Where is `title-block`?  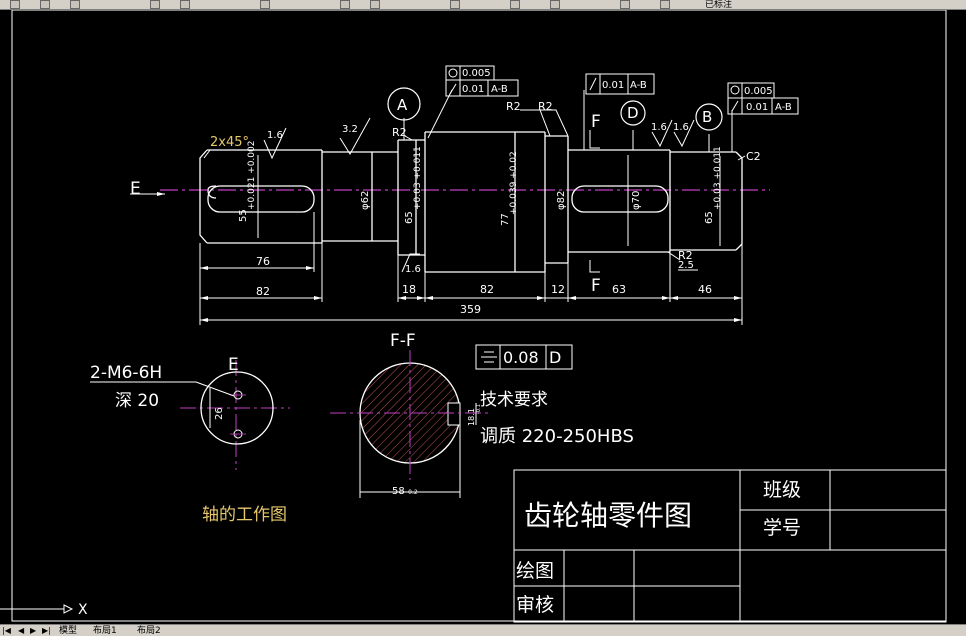 title-block is located at coordinates (730, 546).